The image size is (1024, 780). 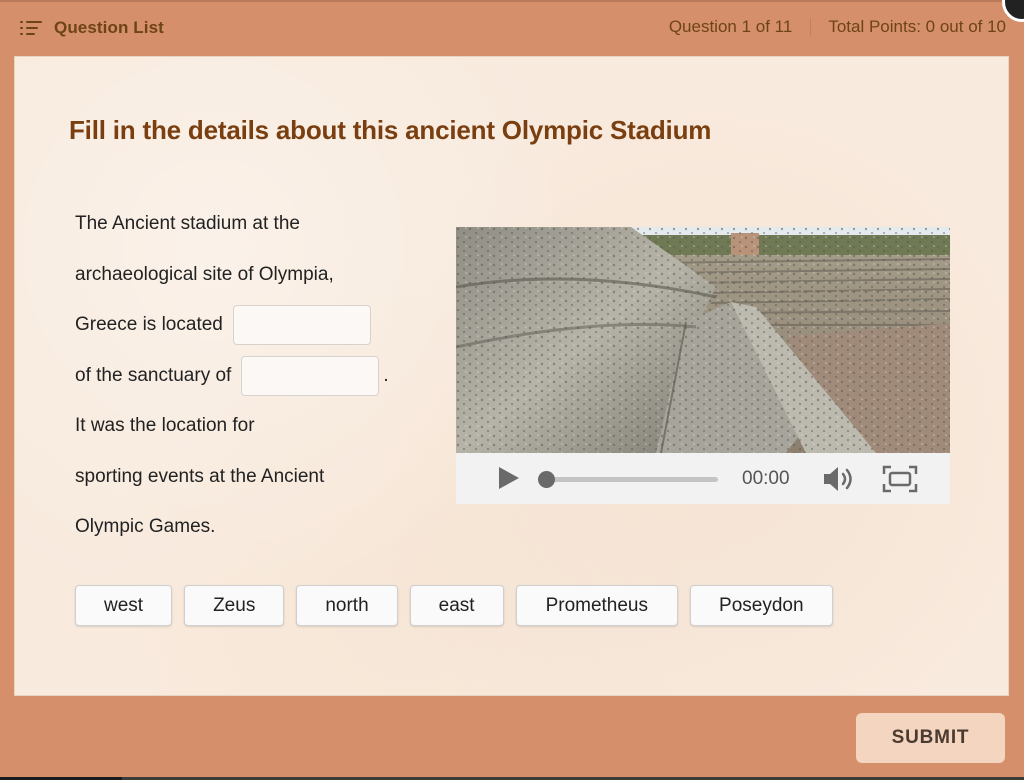 I want to click on passage-line: archaeological site of Olympia,, so click(x=255, y=275).